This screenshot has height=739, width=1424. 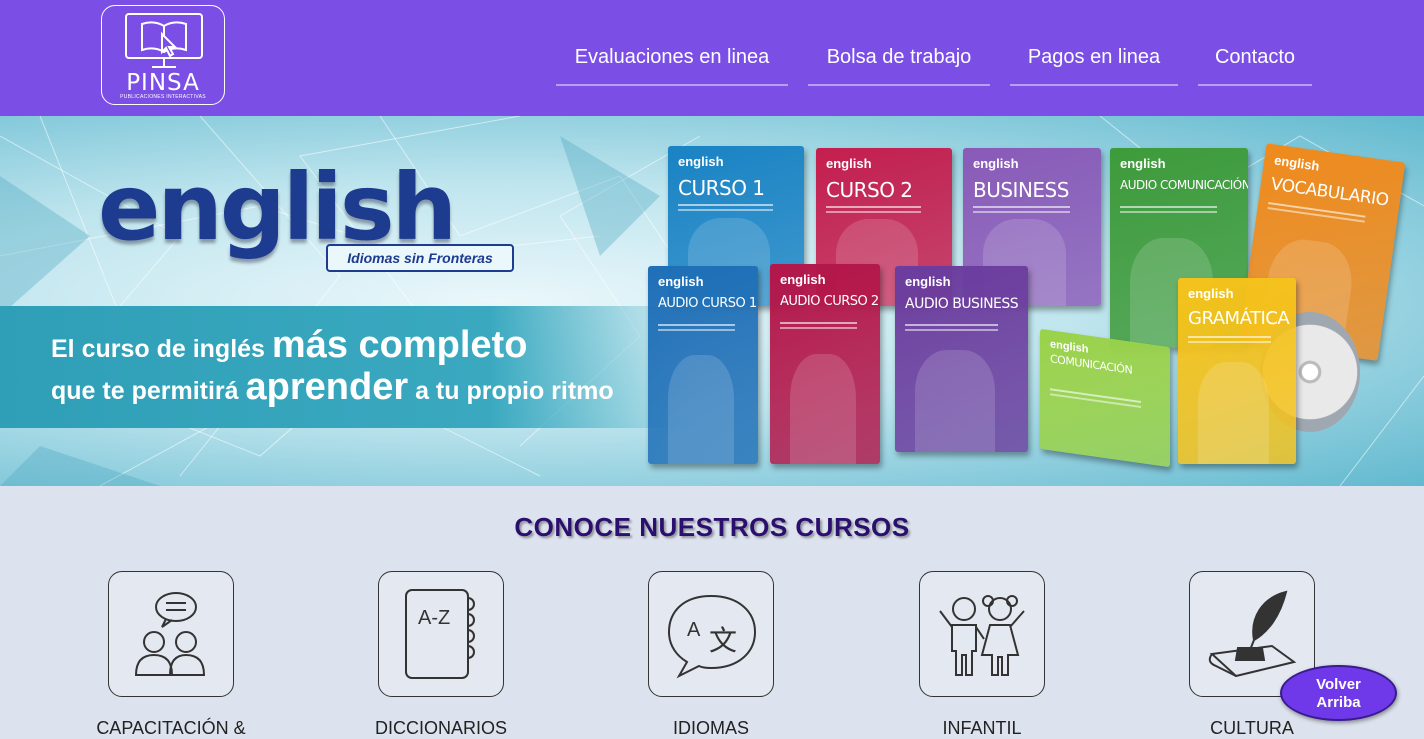 I want to click on a-z-book-icon: A-Z, so click(x=440, y=634).